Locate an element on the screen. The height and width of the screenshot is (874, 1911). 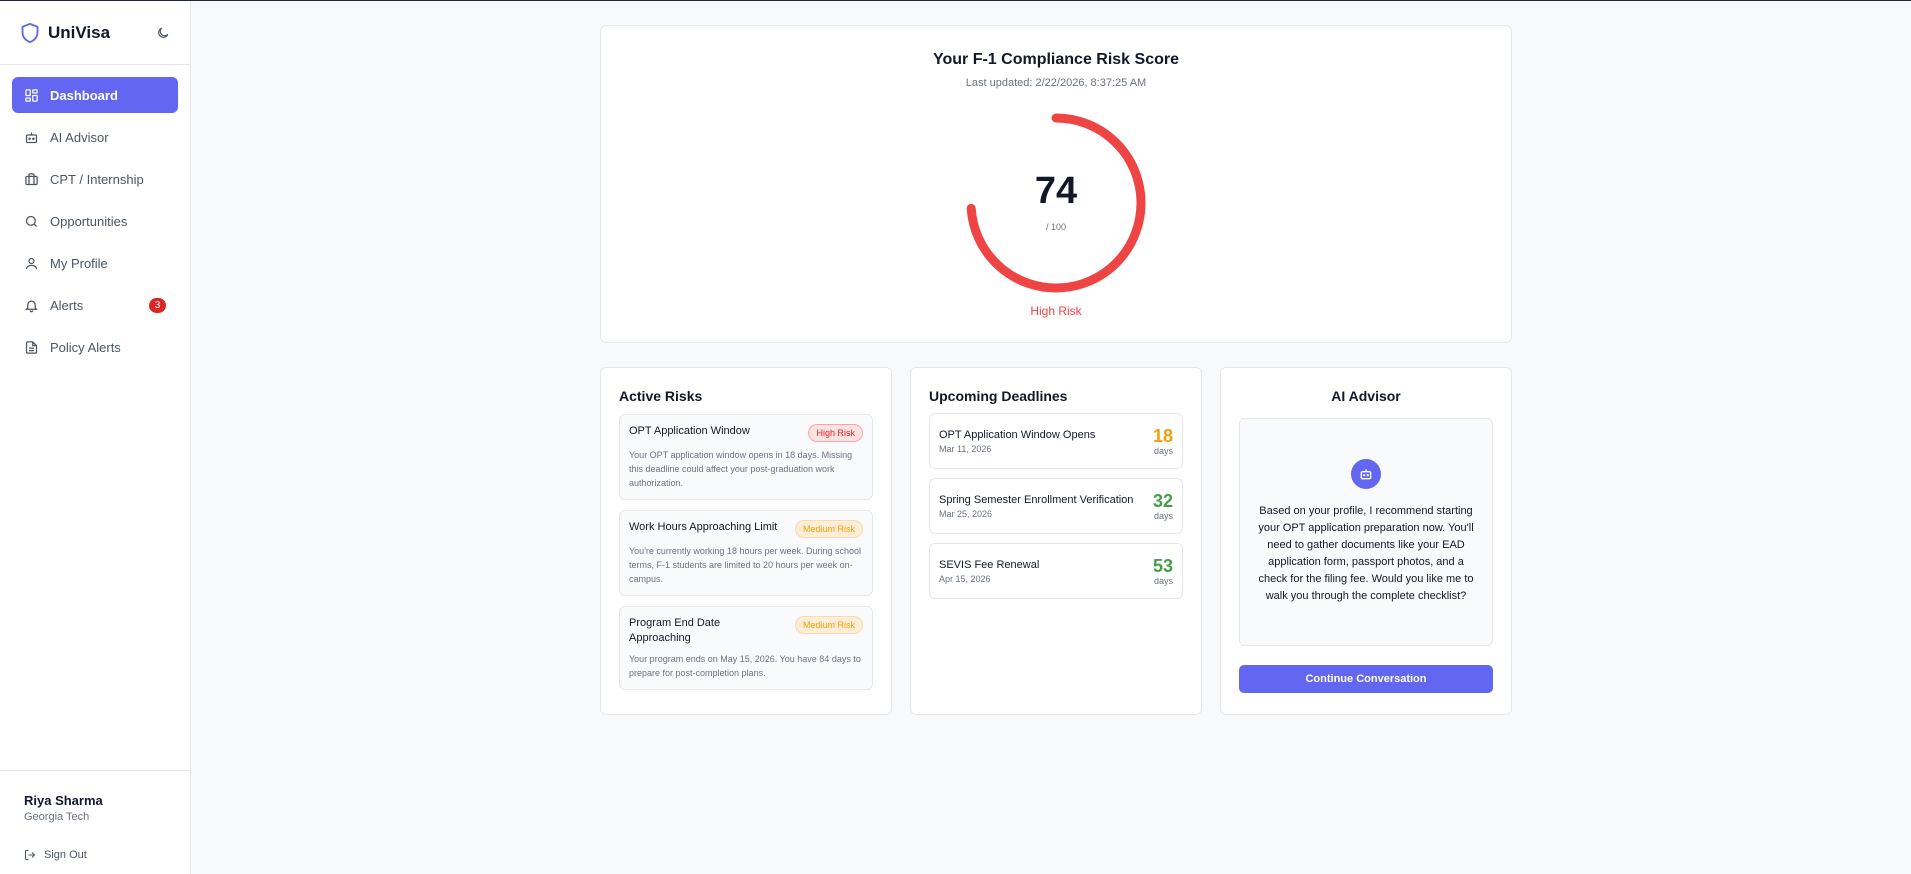
dashboard-icon is located at coordinates (31, 95).